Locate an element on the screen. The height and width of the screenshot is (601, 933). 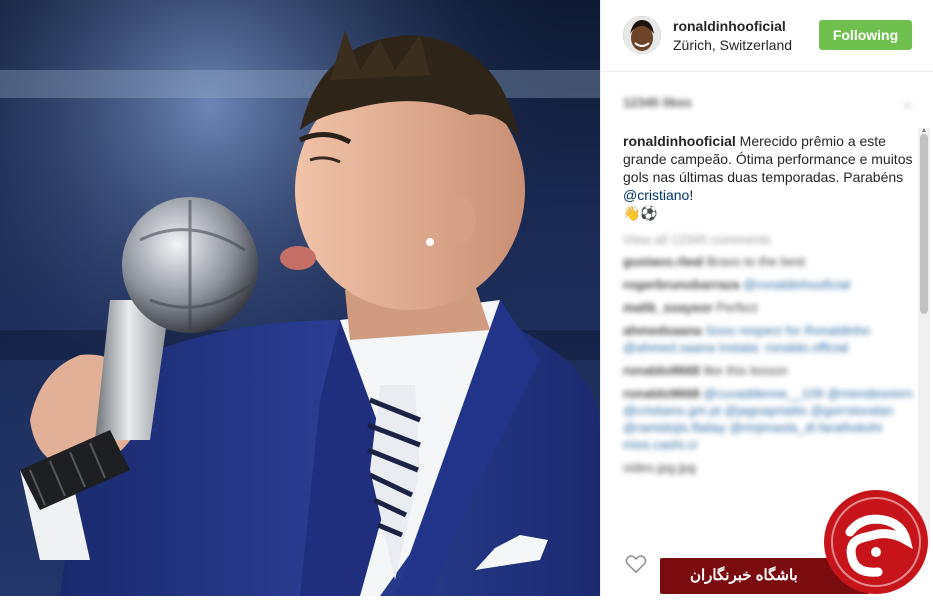
username-link: ronaldinhooficial is located at coordinates (729, 26).